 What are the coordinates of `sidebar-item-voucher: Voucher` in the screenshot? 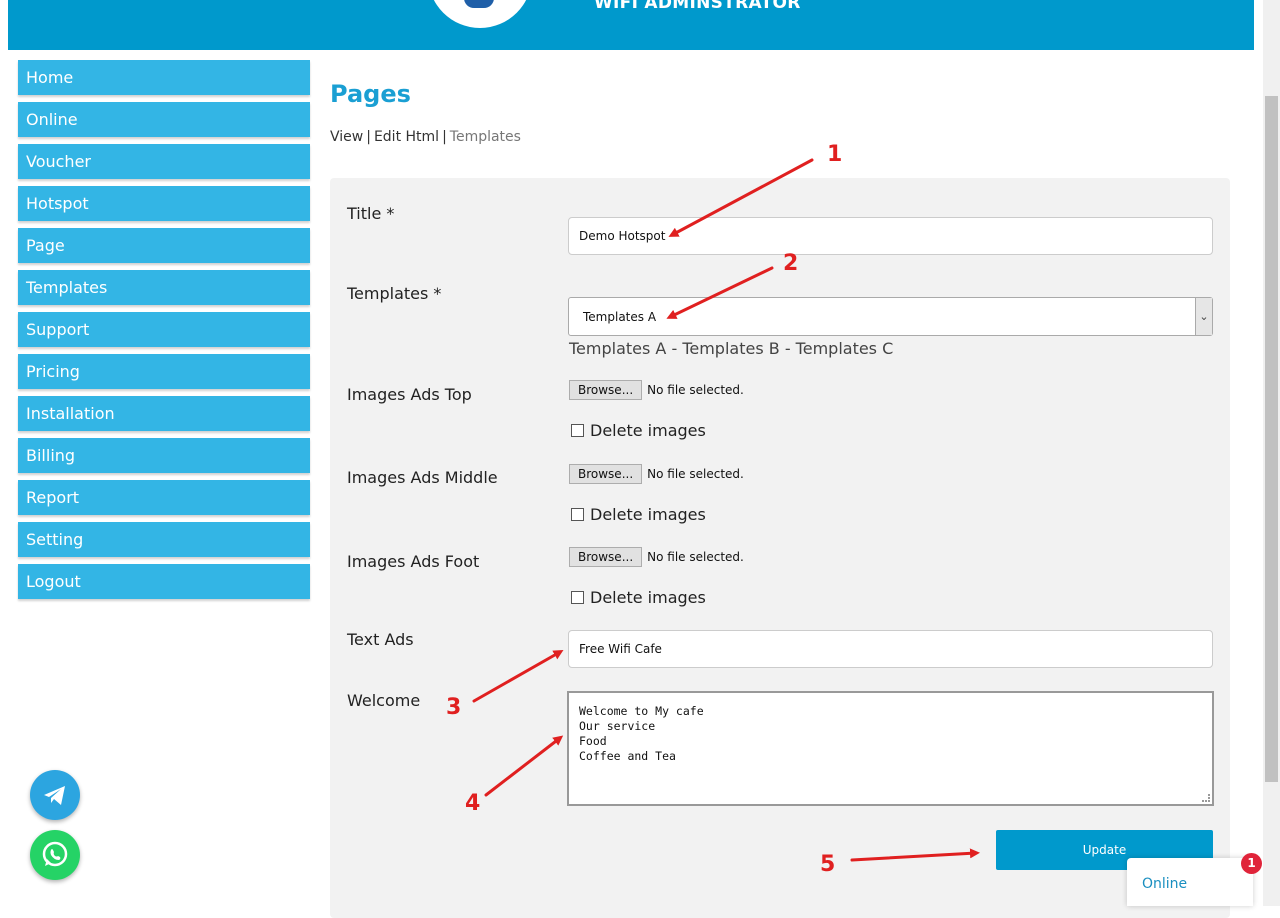 It's located at (164, 161).